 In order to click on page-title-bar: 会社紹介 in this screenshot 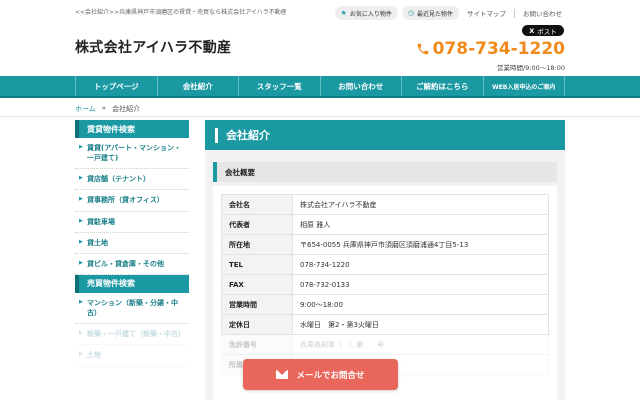, I will do `click(385, 135)`.